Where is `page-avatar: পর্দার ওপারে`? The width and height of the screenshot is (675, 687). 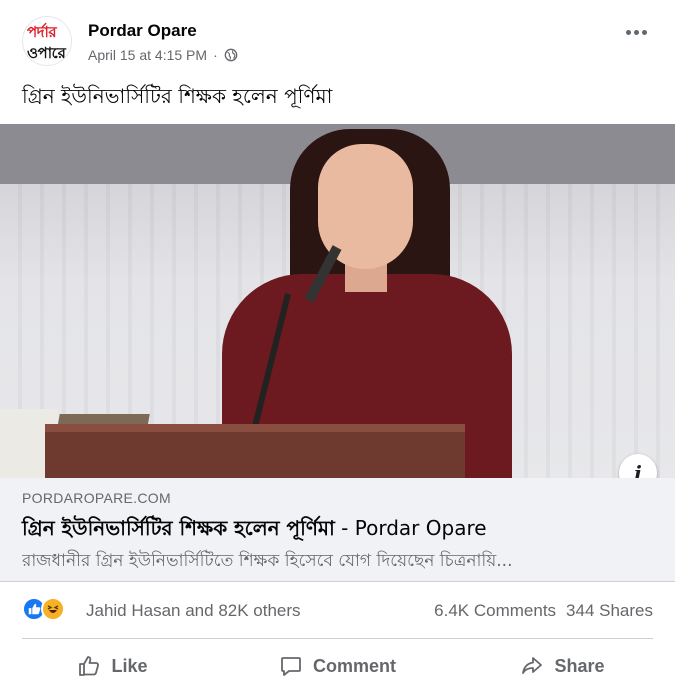 page-avatar: পর্দার ওপারে is located at coordinates (47, 41).